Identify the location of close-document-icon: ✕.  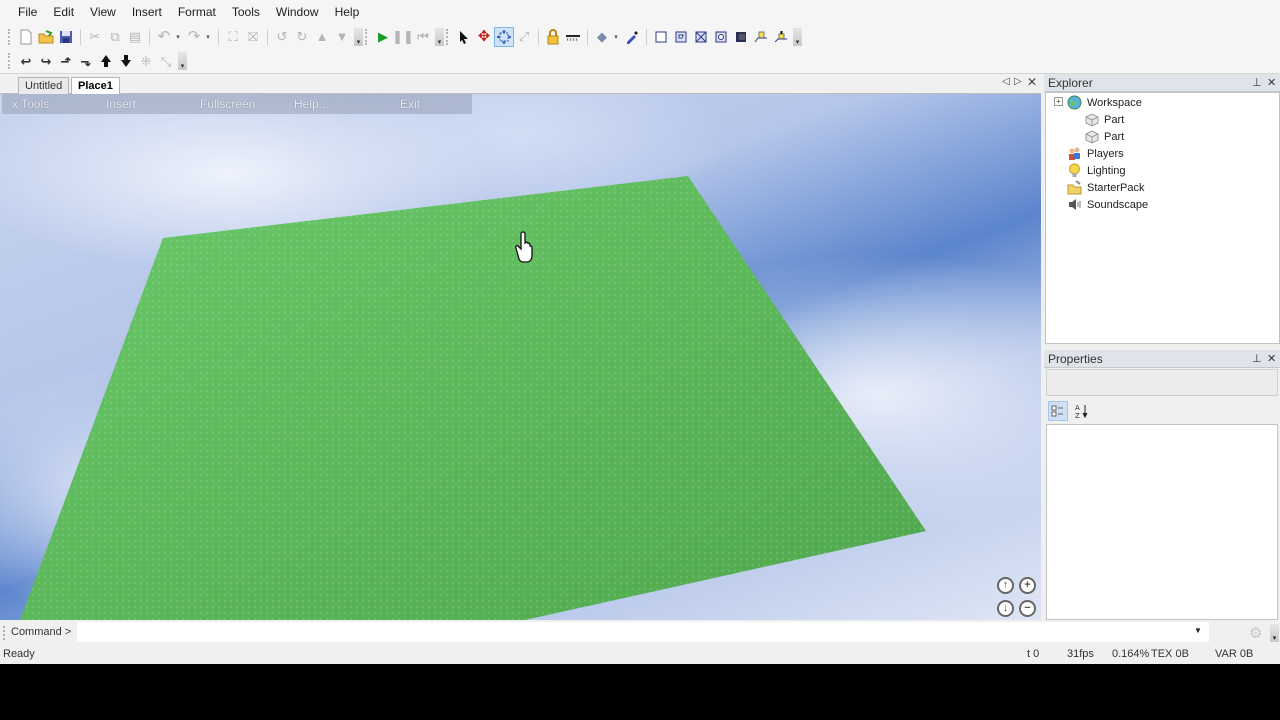
(1032, 82).